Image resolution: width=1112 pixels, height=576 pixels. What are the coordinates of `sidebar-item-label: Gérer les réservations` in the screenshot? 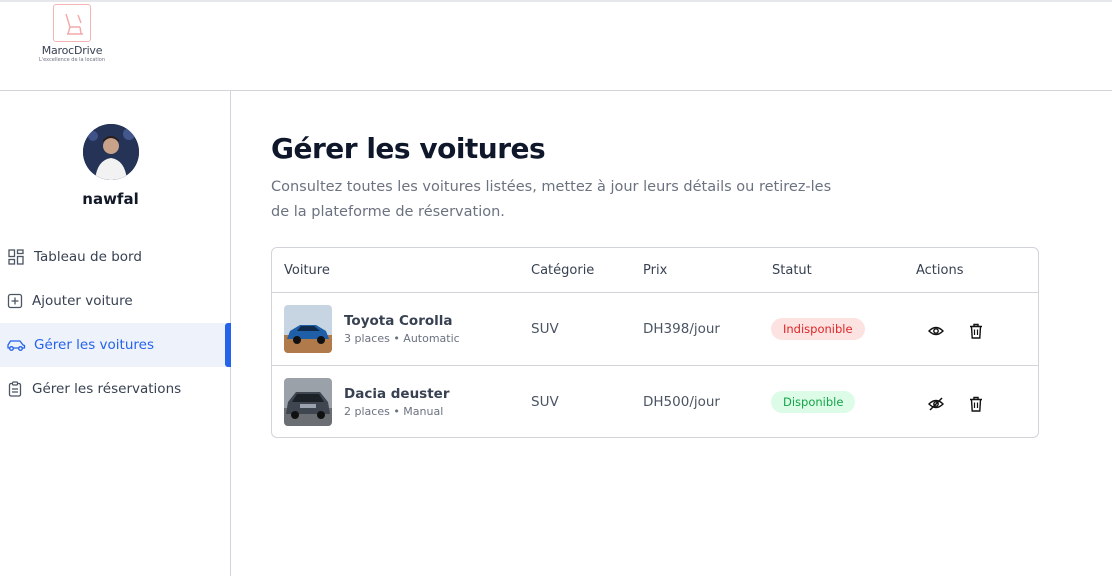 It's located at (107, 389).